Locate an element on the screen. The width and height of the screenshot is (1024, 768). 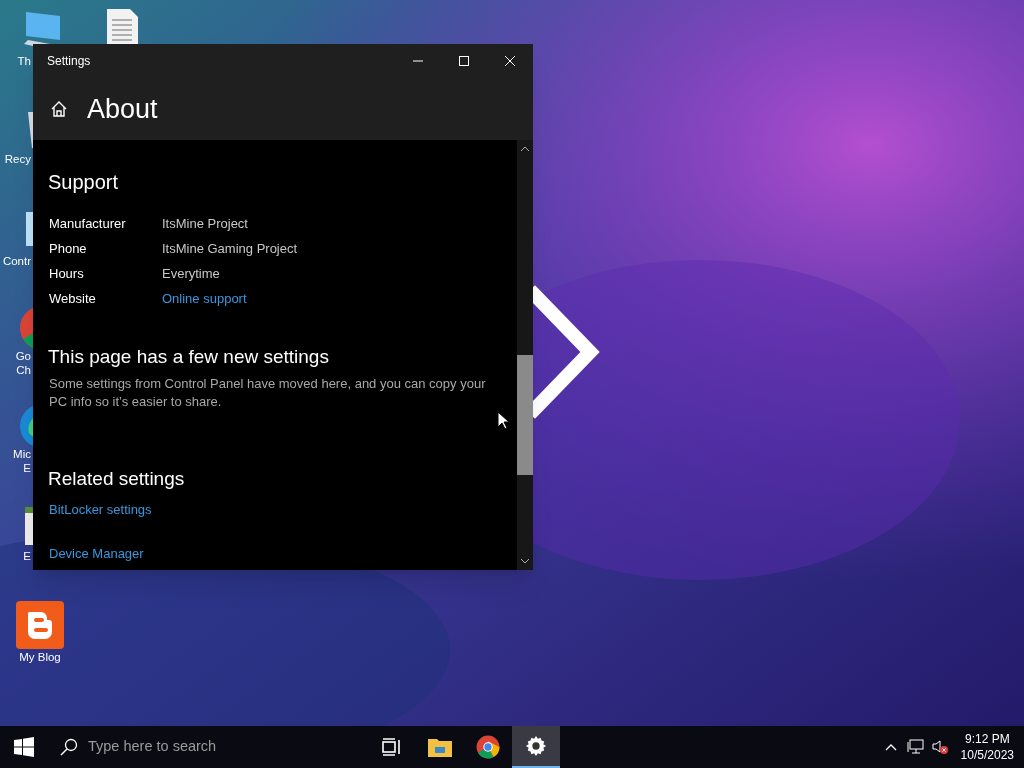
info-value: ItsMine Project is located at coordinates (205, 223).